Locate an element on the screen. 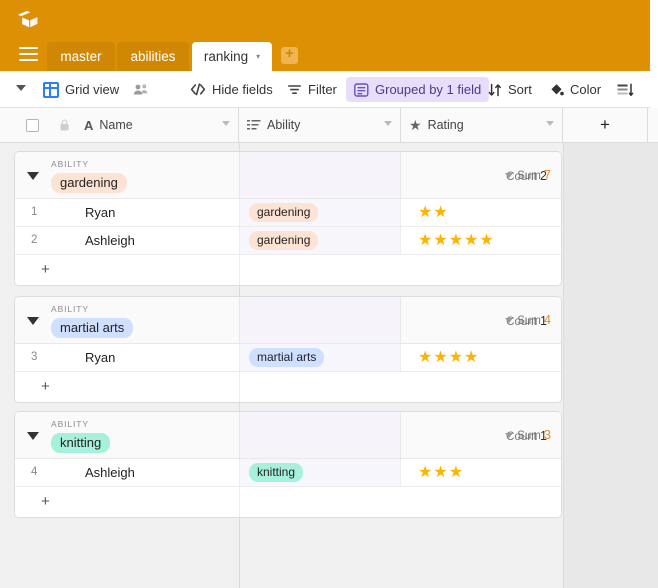 Image resolution: width=658 pixels, height=588 pixels. cell-ability: martial arts is located at coordinates (320, 357).